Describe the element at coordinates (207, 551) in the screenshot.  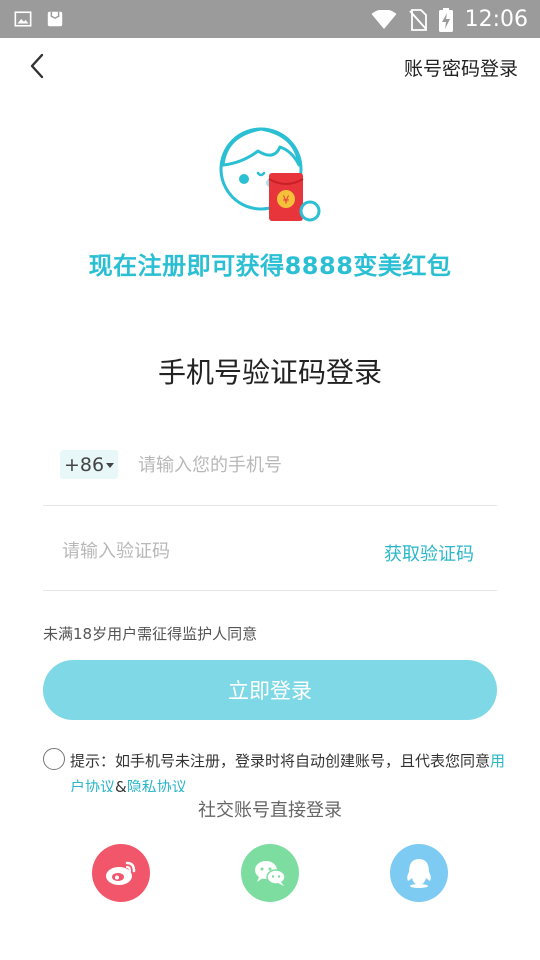
I see `verification-code-input` at that location.